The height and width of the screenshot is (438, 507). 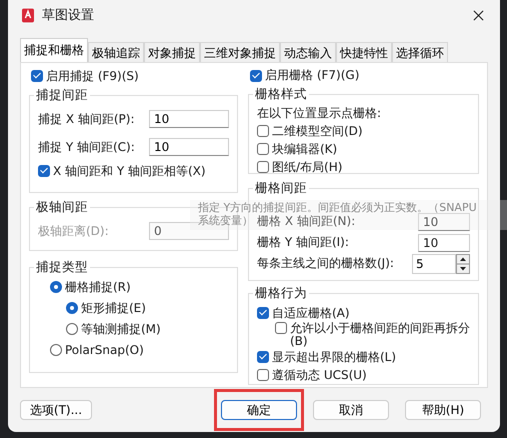 I want to click on field-label: 捕捉 Y 轴间距(C):, so click(x=86, y=147).